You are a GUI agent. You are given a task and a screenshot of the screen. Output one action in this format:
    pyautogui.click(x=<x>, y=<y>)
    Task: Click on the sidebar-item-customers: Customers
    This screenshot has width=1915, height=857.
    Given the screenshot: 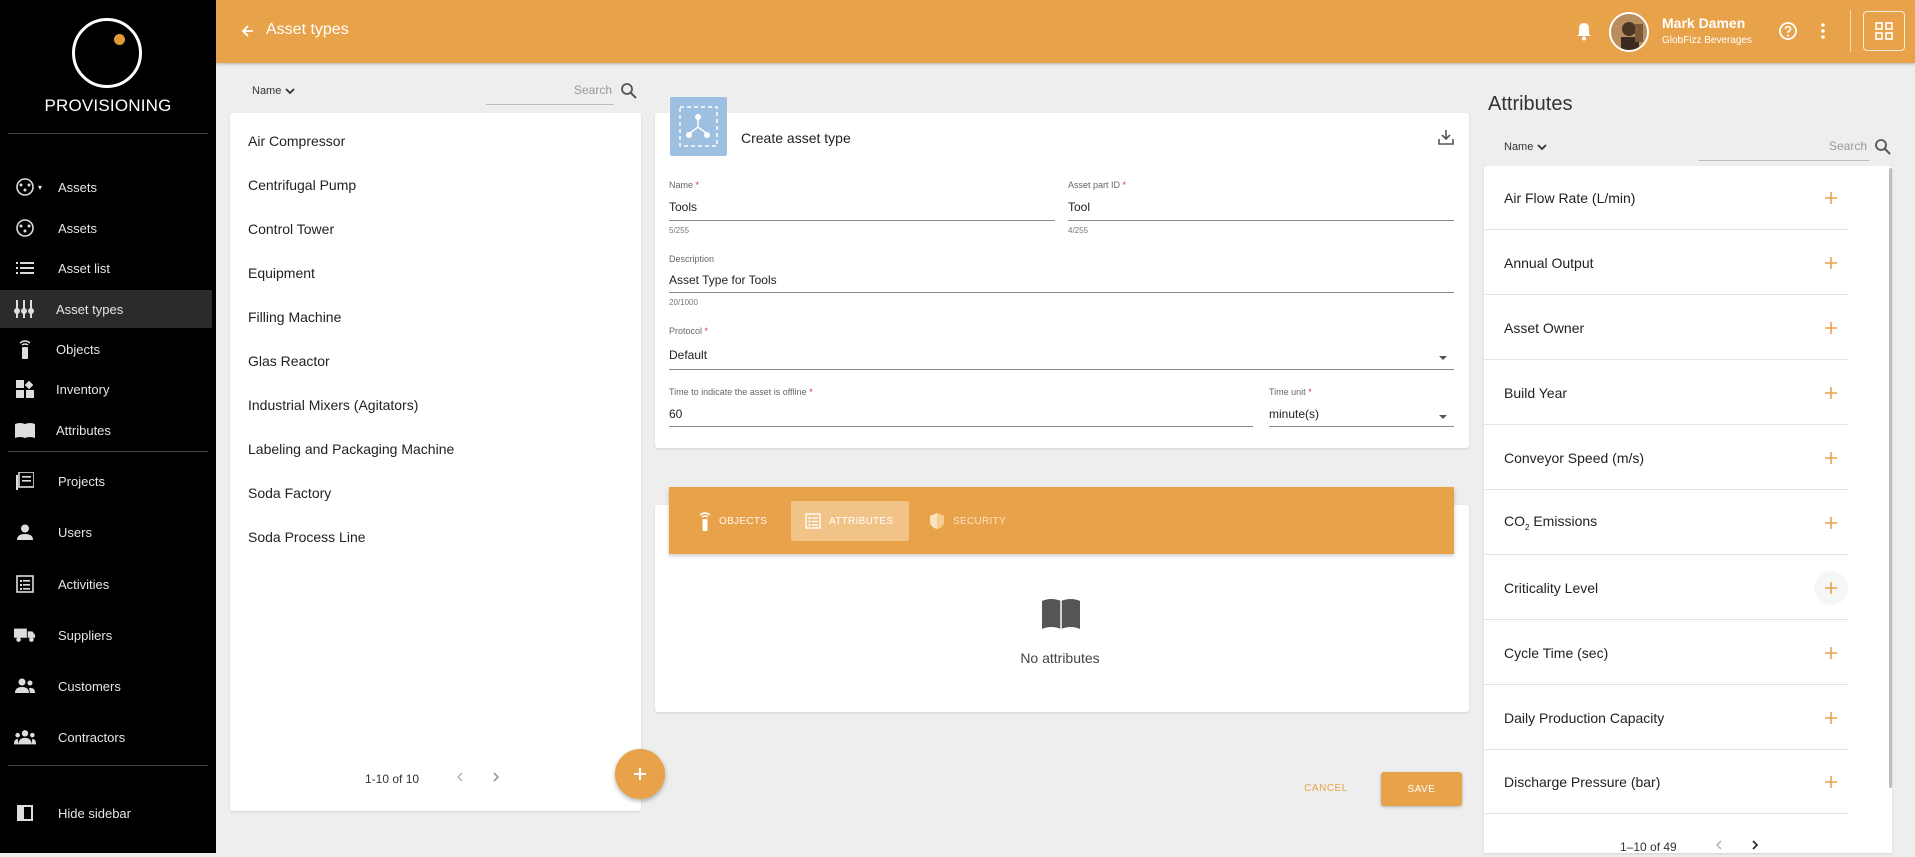 What is the action you would take?
    pyautogui.click(x=106, y=686)
    